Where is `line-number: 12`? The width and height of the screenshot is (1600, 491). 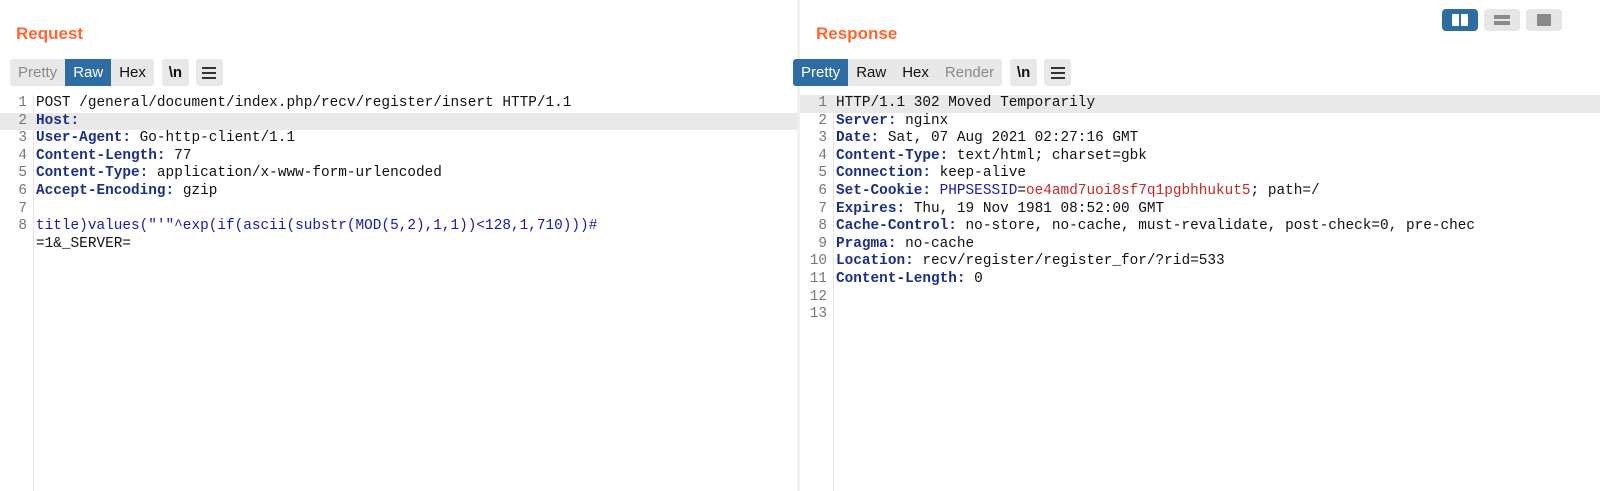 line-number: 12 is located at coordinates (818, 296).